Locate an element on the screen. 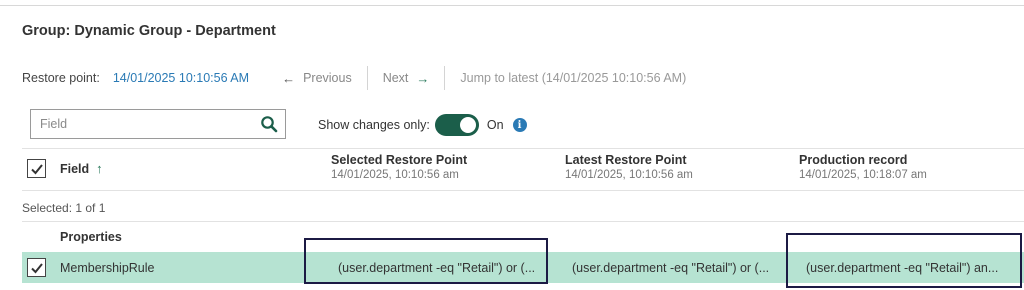 The image size is (1024, 290). field-column-header: Field ↑ is located at coordinates (81, 168).